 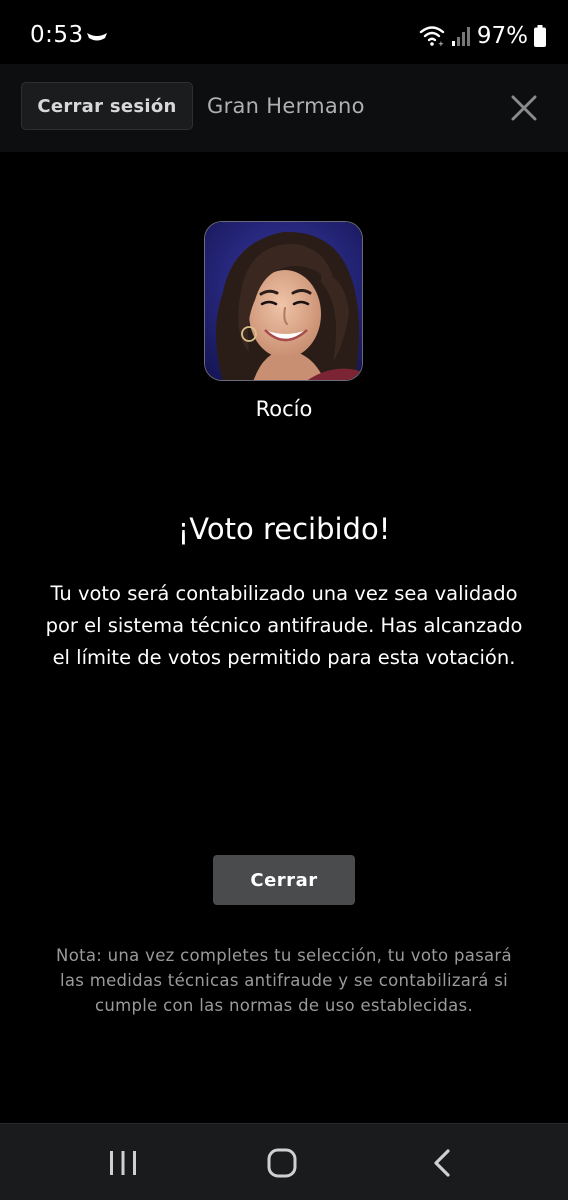 I want to click on header: Cerrar sesión Gran Hermano, so click(x=284, y=108).